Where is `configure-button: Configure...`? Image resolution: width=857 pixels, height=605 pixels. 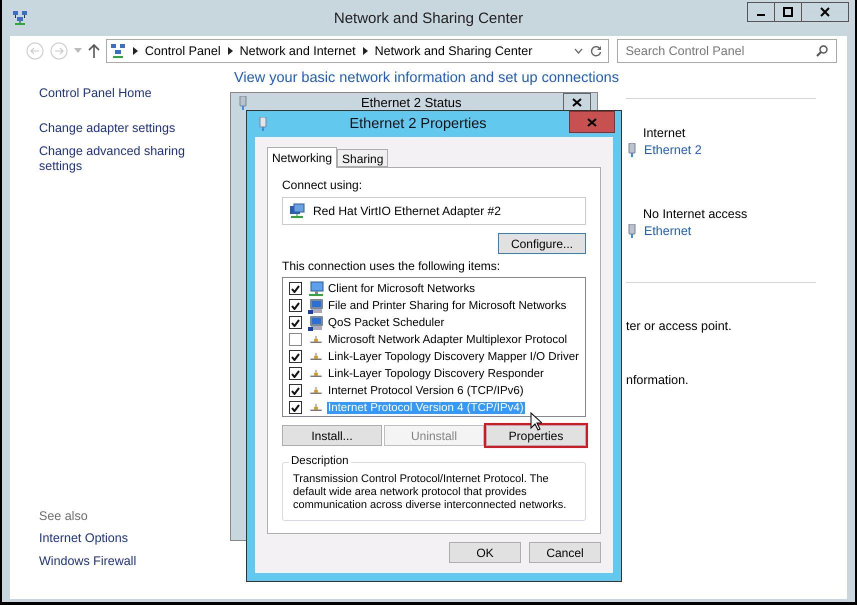 configure-button: Configure... is located at coordinates (542, 243).